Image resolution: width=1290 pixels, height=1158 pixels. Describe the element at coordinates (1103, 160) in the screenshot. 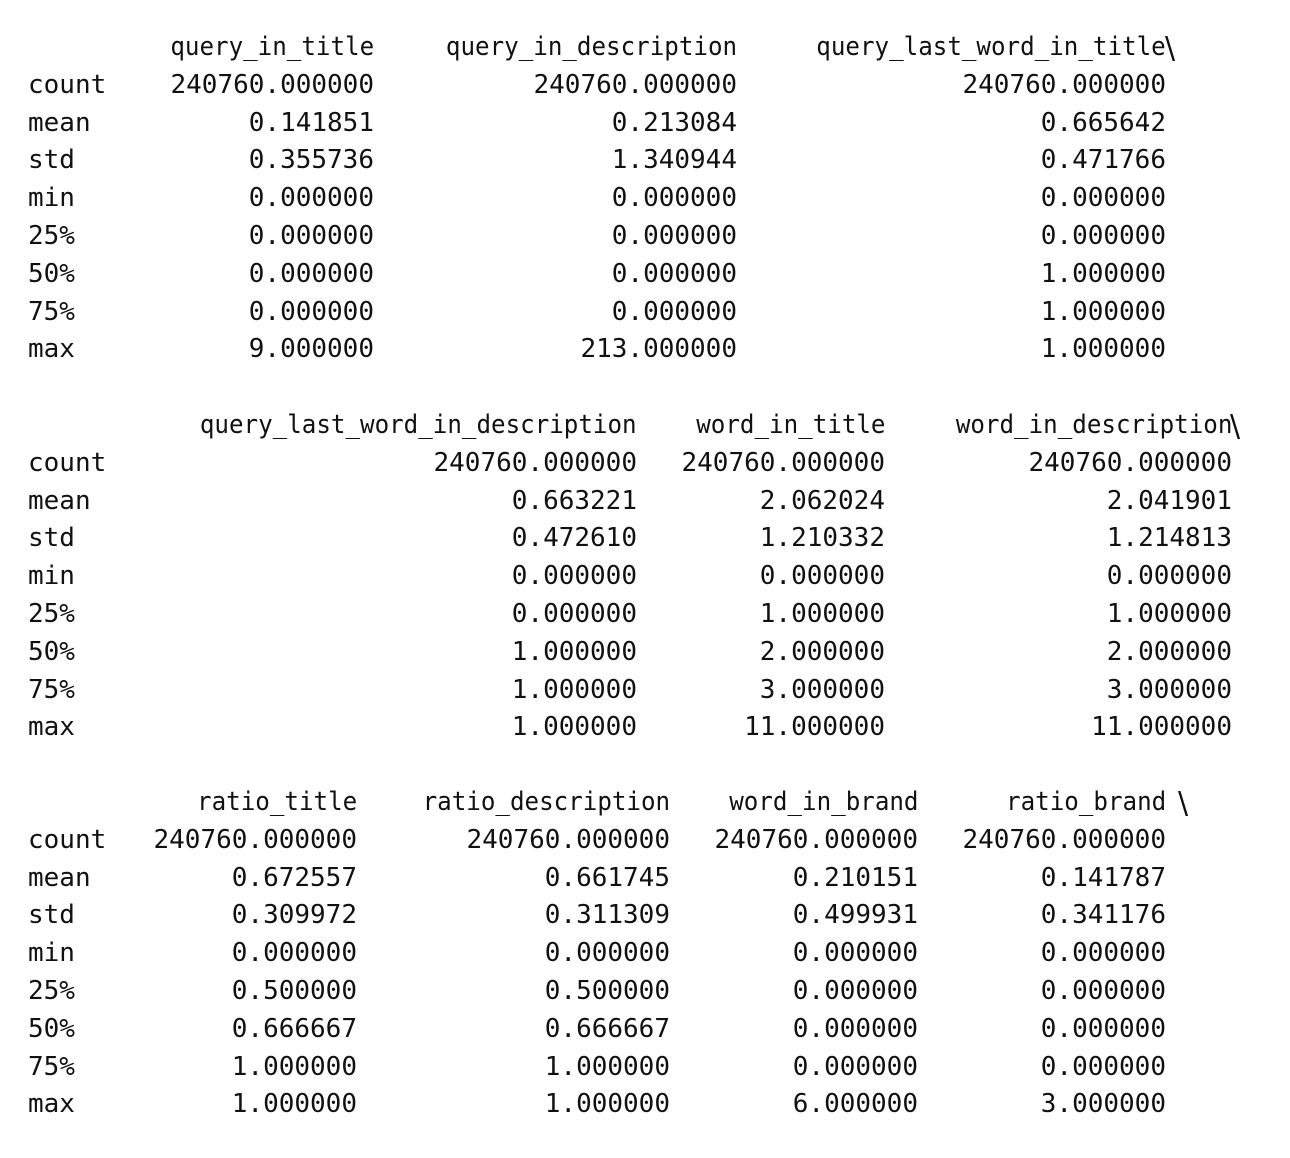

I see `stat-value: 0.471766` at that location.